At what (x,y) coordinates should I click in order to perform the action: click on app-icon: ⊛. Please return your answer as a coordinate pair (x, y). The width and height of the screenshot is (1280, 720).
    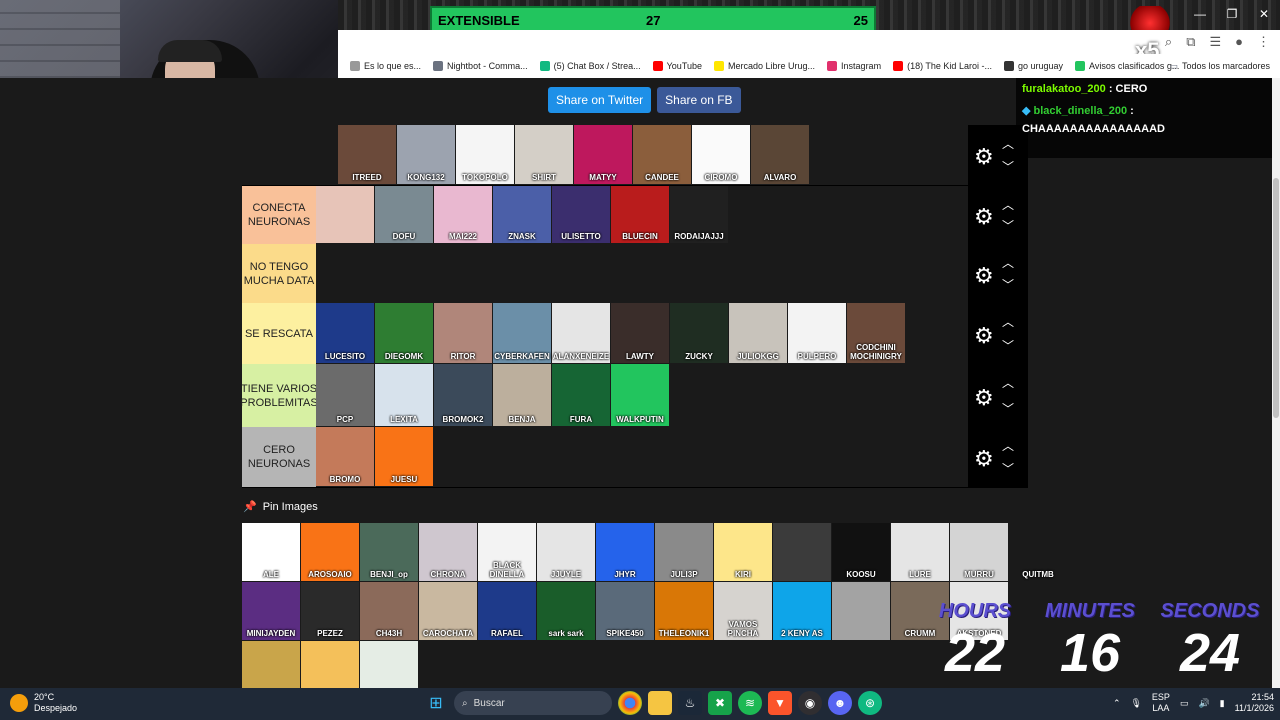
    Looking at the image, I should click on (870, 703).